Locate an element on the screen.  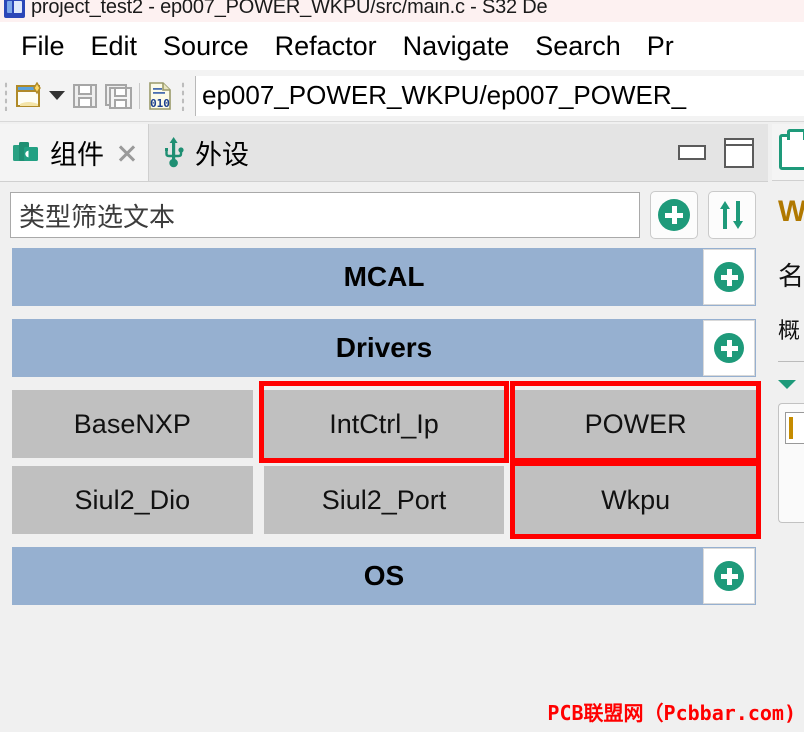
add-to-drivers-button is located at coordinates (729, 348).